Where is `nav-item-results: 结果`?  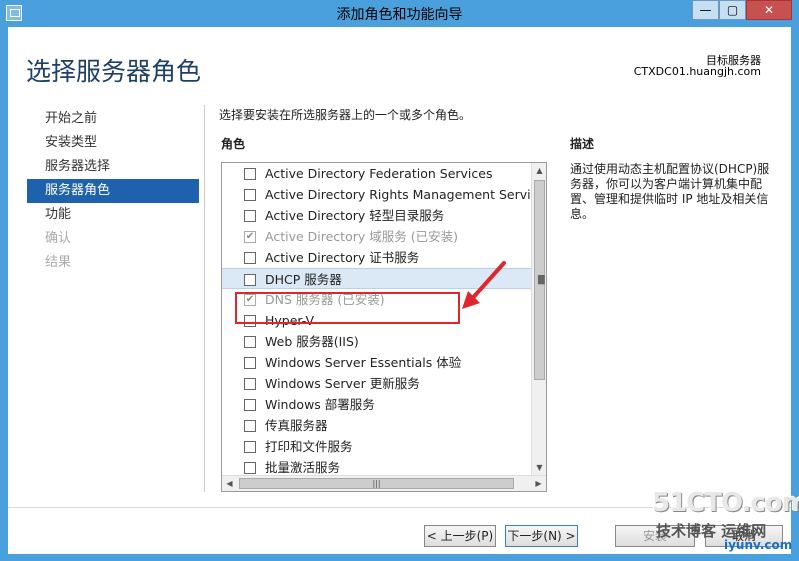 nav-item-results: 结果 is located at coordinates (58, 262).